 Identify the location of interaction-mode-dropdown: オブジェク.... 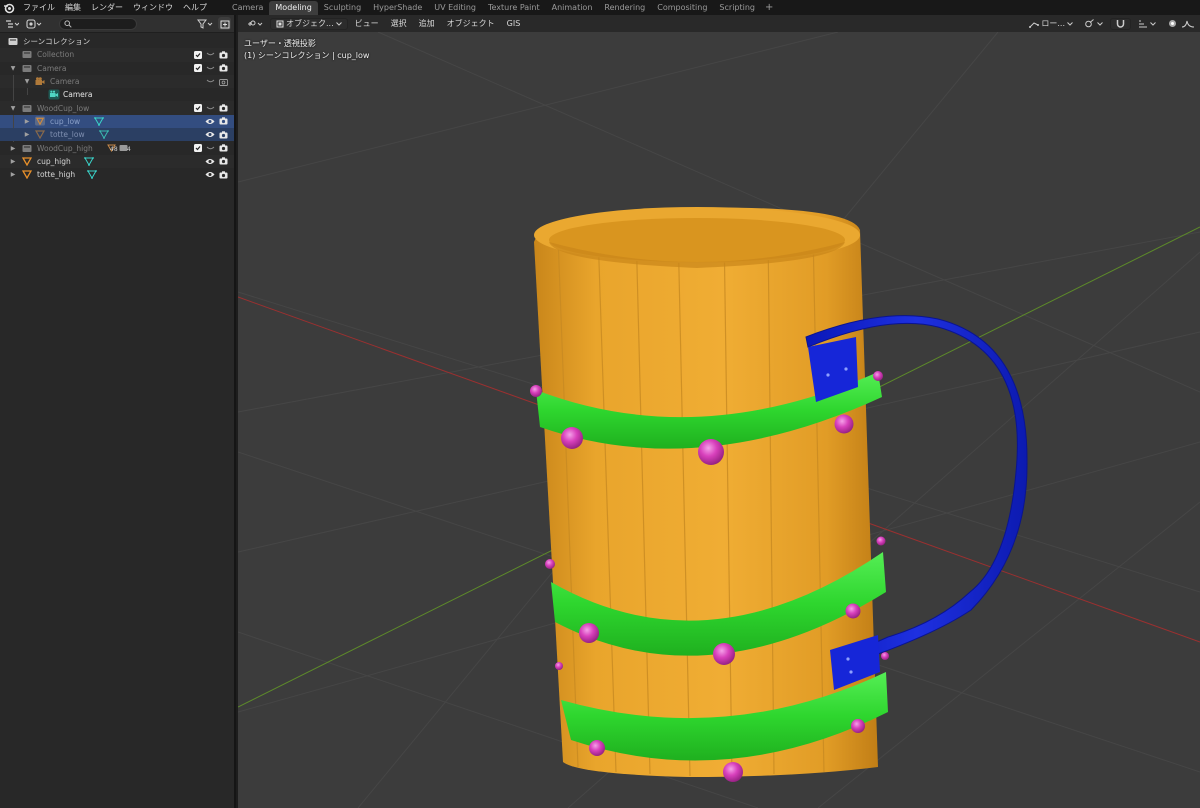
(309, 23).